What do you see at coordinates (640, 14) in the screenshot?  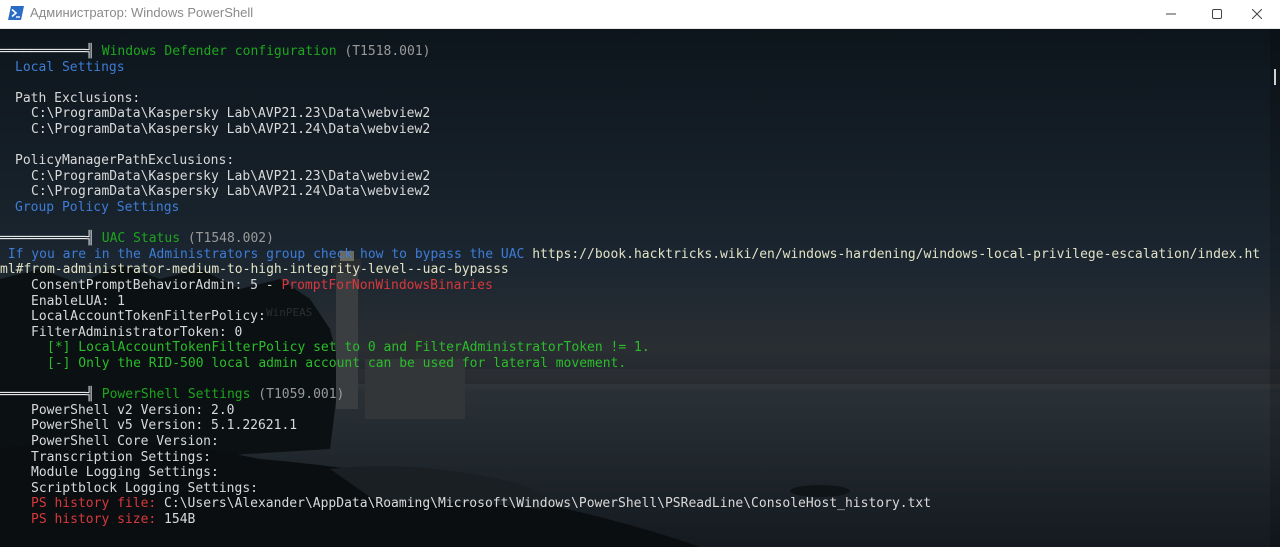 I see `title-bar: Администратор: Windows PowerShell` at bounding box center [640, 14].